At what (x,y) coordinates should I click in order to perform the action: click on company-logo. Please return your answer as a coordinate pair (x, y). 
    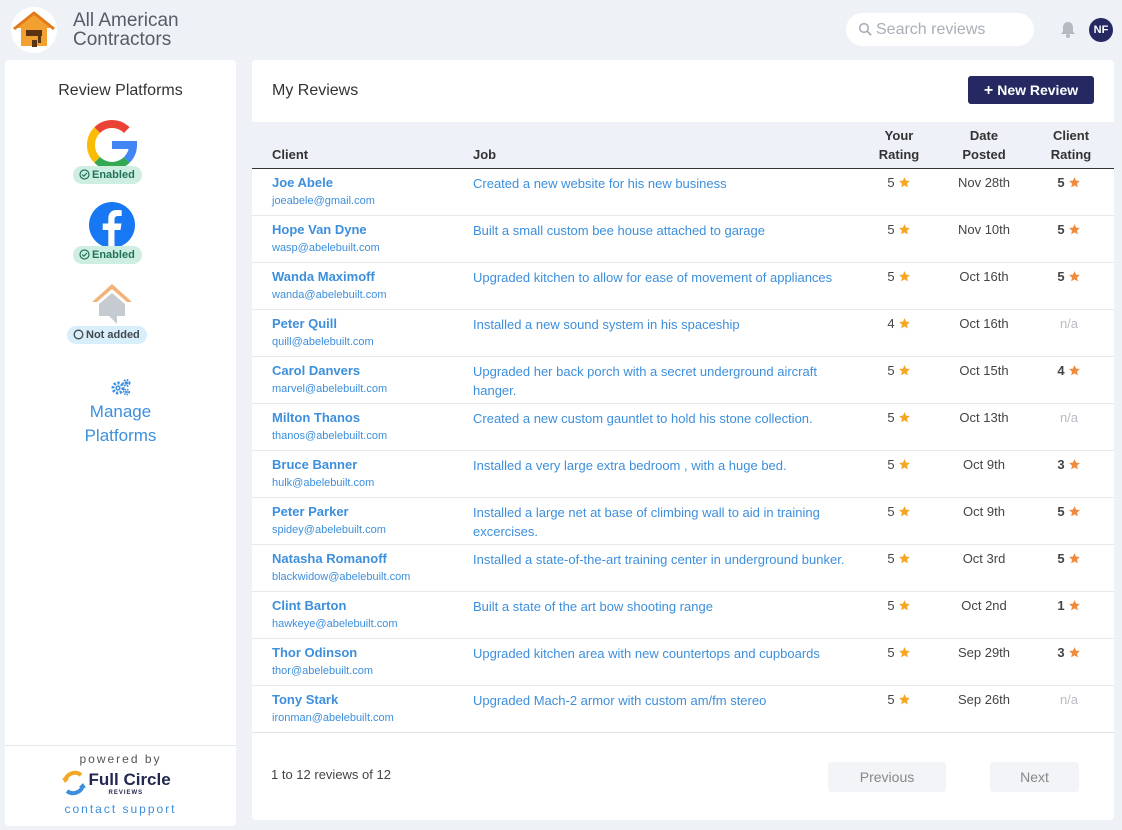
    Looking at the image, I should click on (34, 30).